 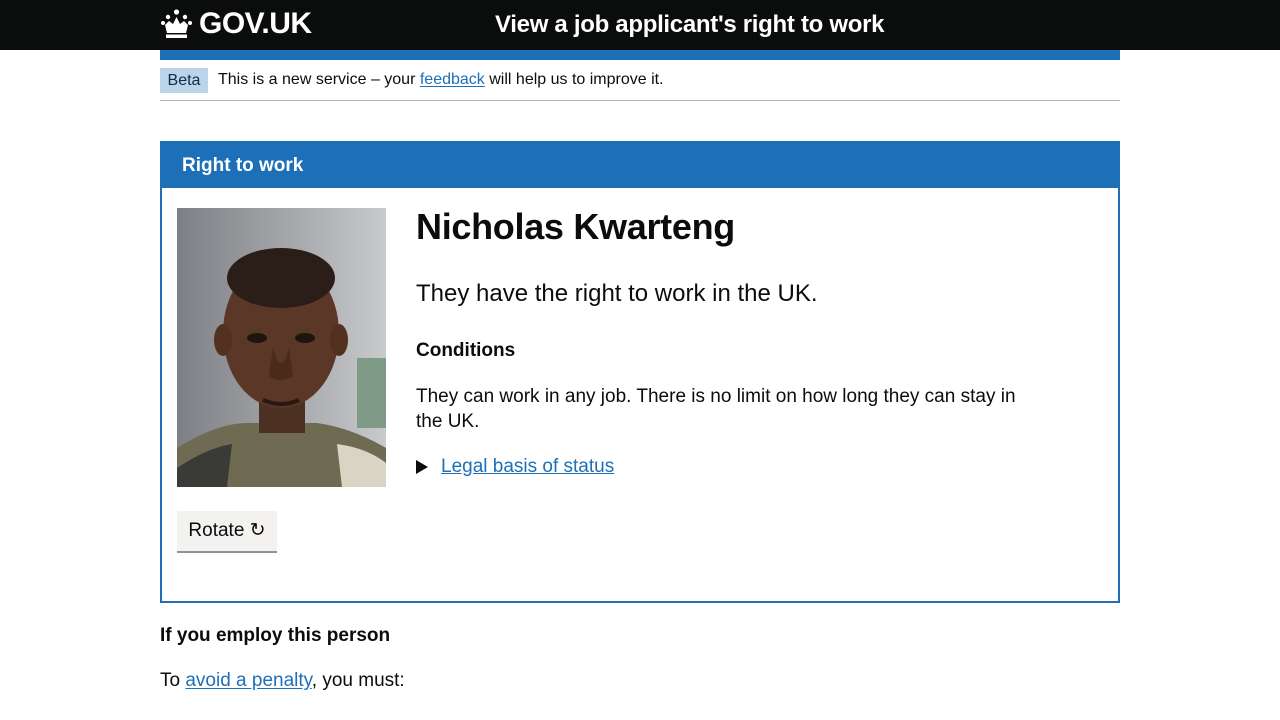 I want to click on right-to-work-status: They have the right to work in the UK., so click(x=617, y=293).